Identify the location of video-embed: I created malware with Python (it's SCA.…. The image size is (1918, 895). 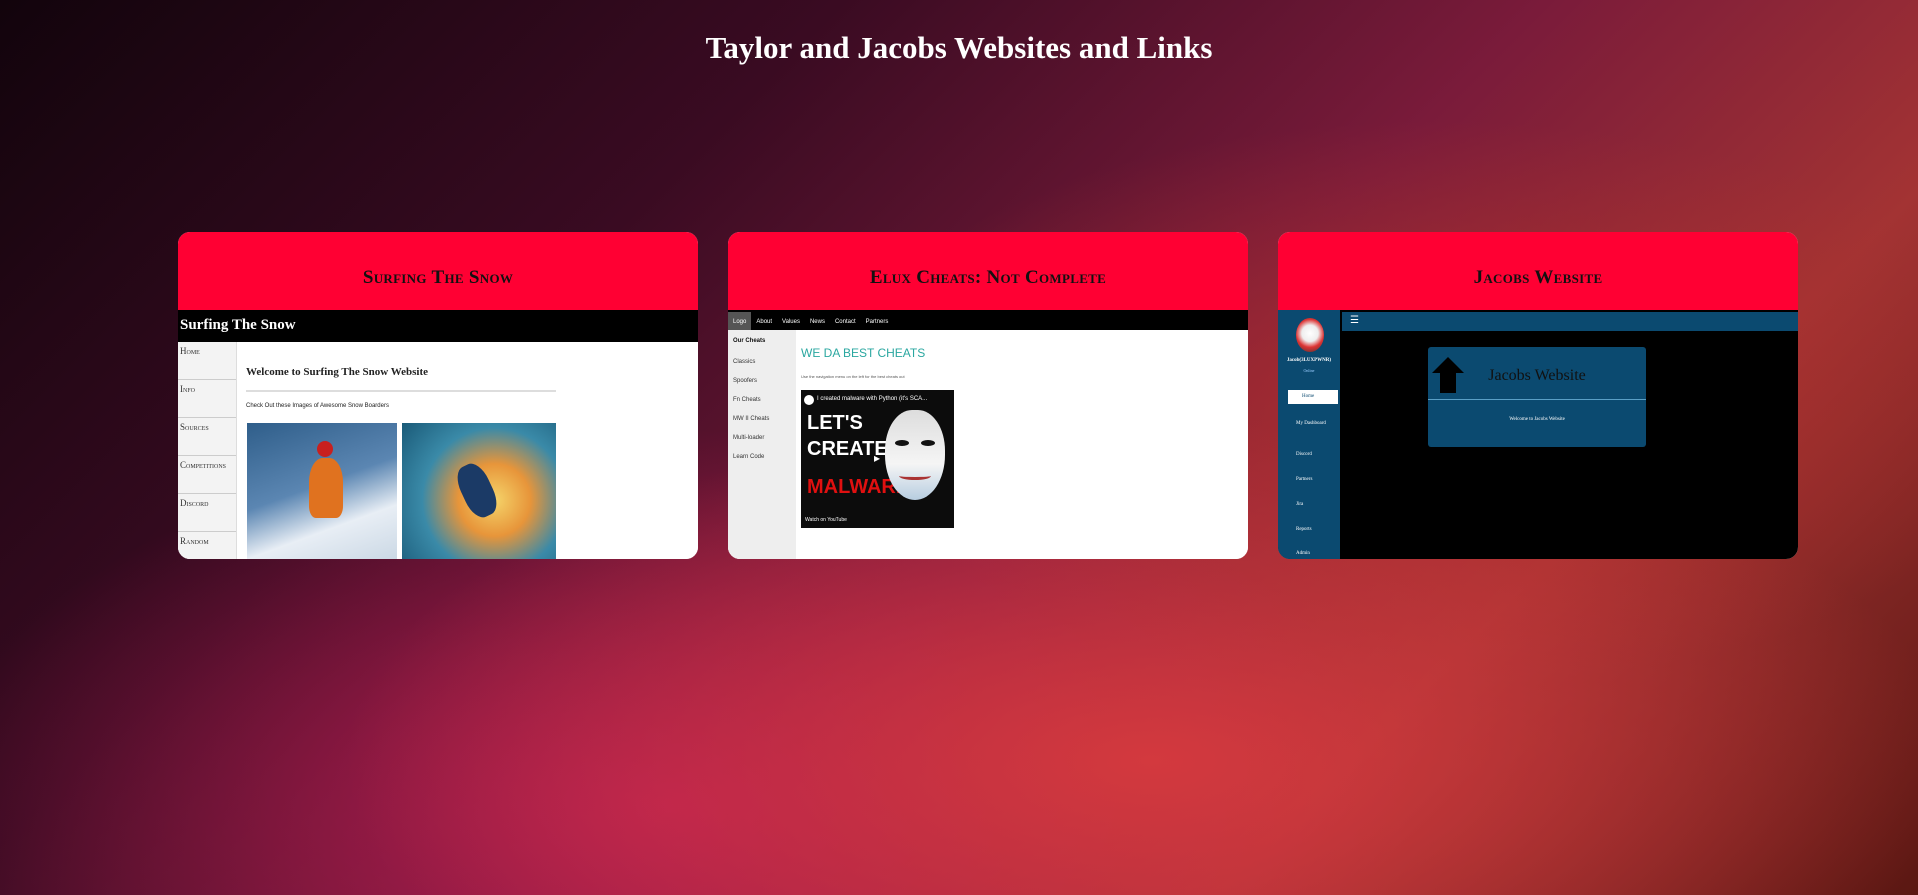
(877, 459).